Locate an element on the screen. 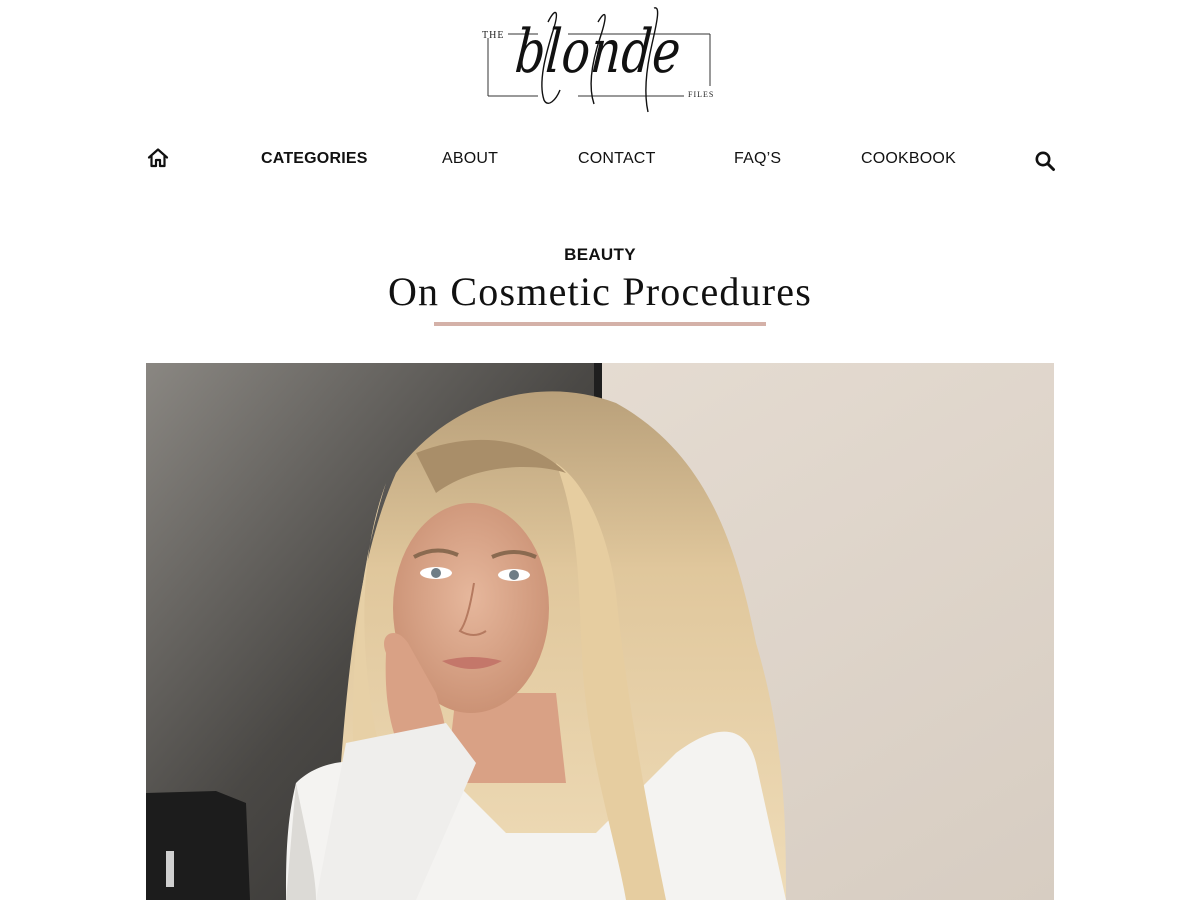 The width and height of the screenshot is (1200, 900). main-nav: CATEGORIES ABOUT CONTACT FAQ’S COOKBOOK is located at coordinates (600, 161).